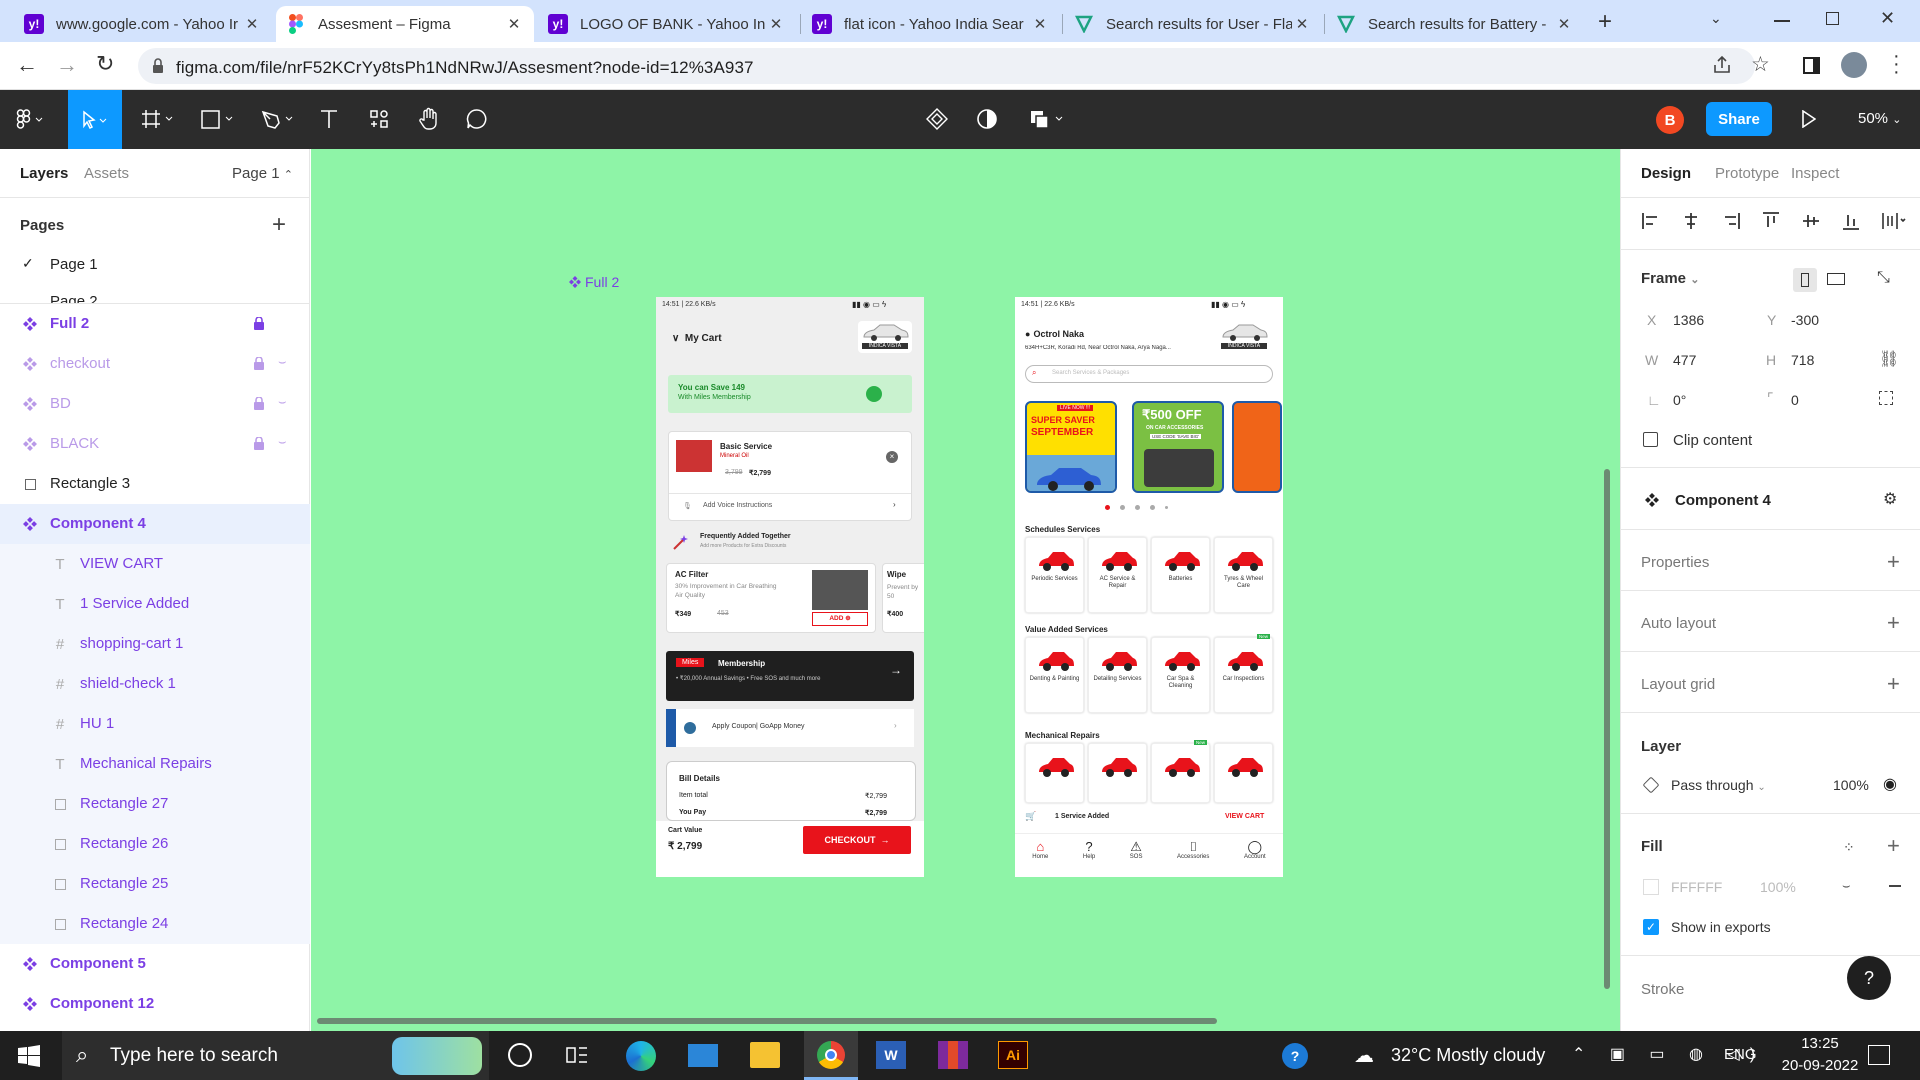  Describe the element at coordinates (155, 684) in the screenshot. I see `layer-row: # shield-check 1` at that location.